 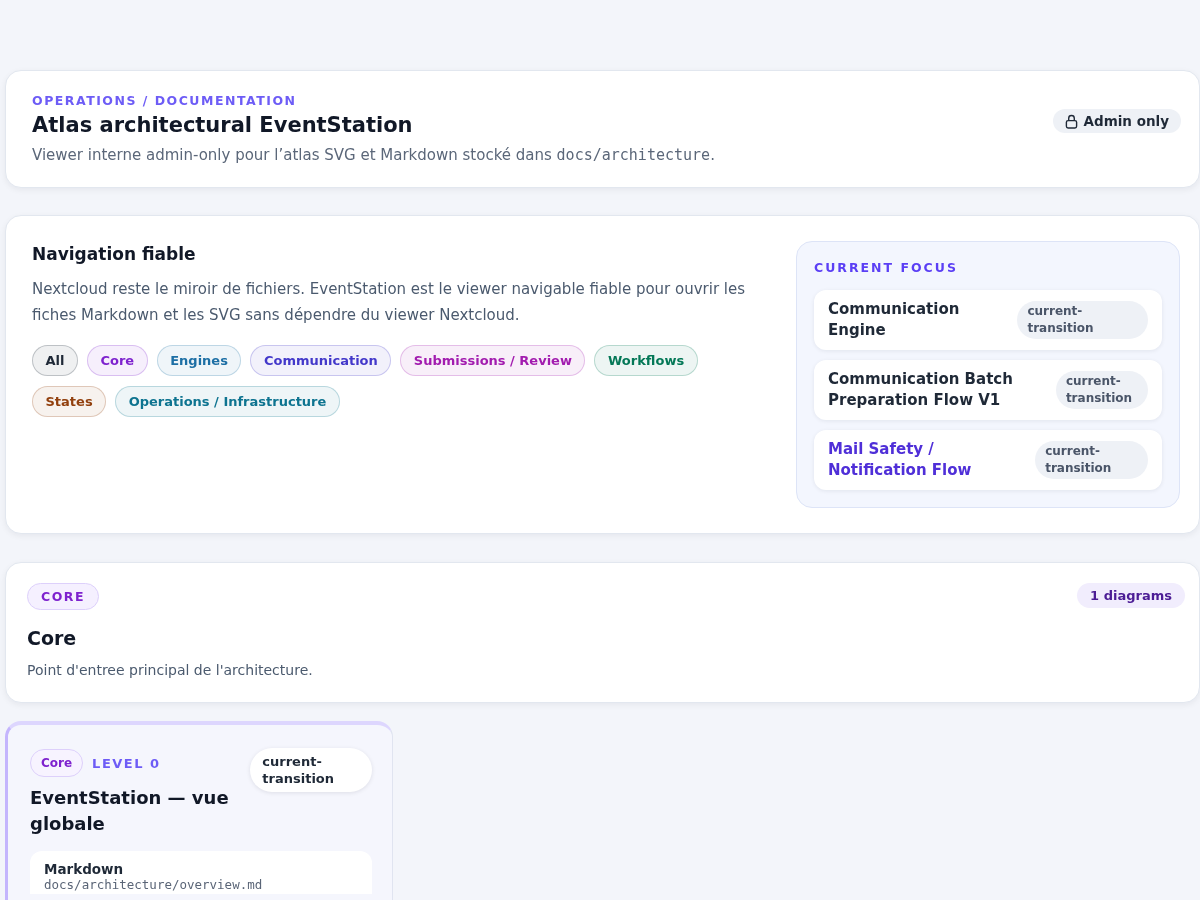 What do you see at coordinates (84, 869) in the screenshot?
I see `file-type-label: Markdown` at bounding box center [84, 869].